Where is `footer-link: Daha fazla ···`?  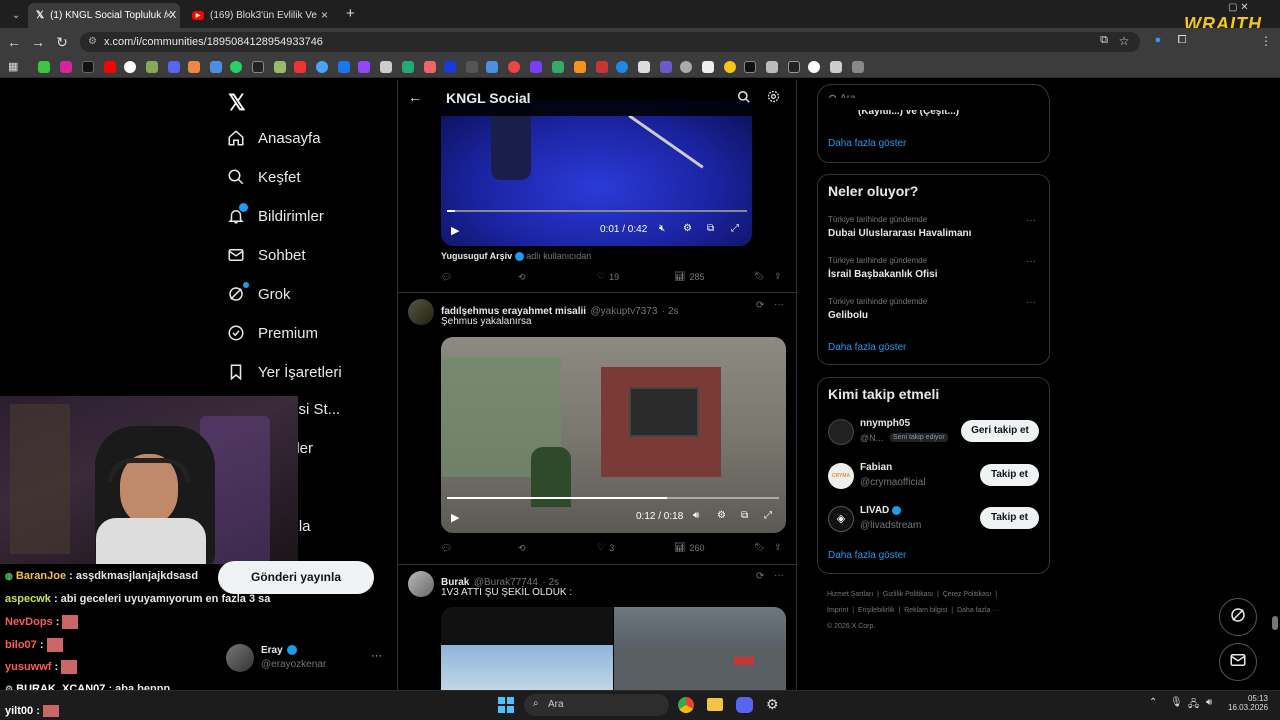
footer-link: Daha fazla ··· is located at coordinates (978, 610).